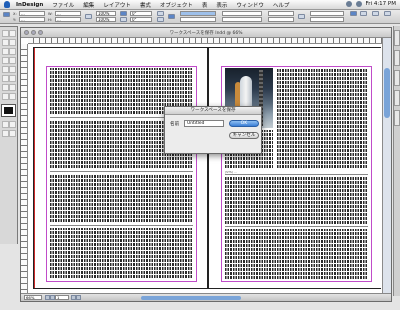 The image size is (400, 310). What do you see at coordinates (160, 19) in the screenshot?
I see `flip-vertical-icon` at bounding box center [160, 19].